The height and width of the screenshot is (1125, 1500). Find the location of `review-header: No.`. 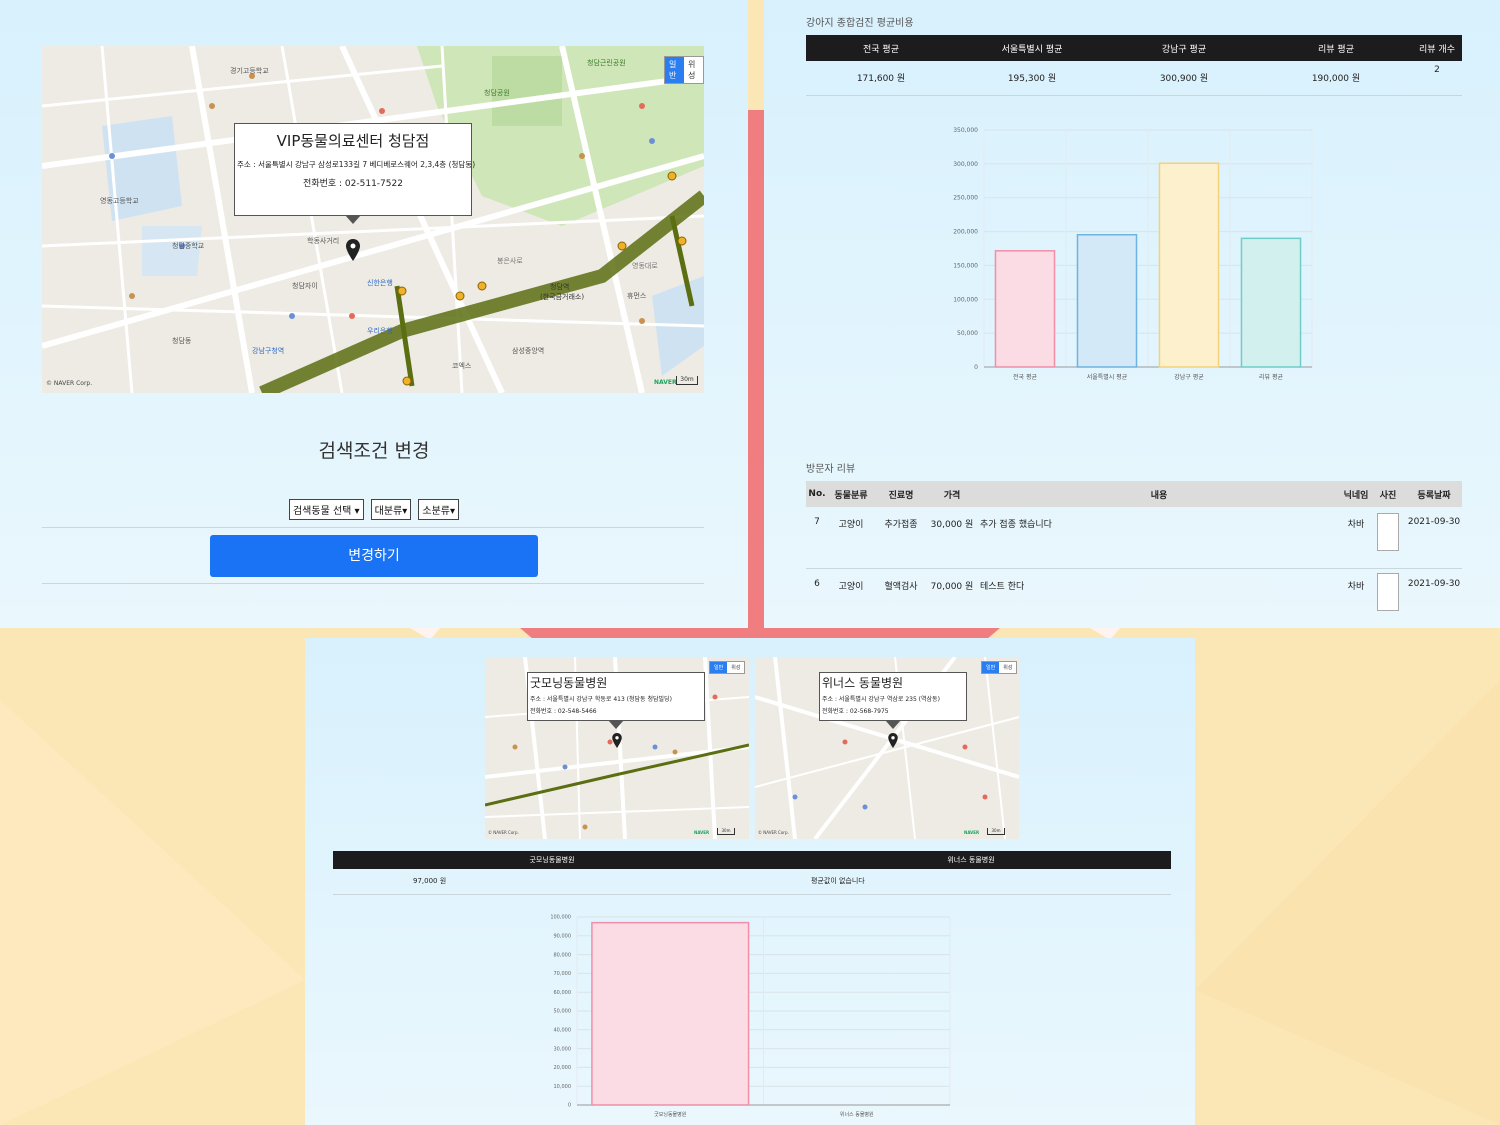

review-header: No. is located at coordinates (817, 494).